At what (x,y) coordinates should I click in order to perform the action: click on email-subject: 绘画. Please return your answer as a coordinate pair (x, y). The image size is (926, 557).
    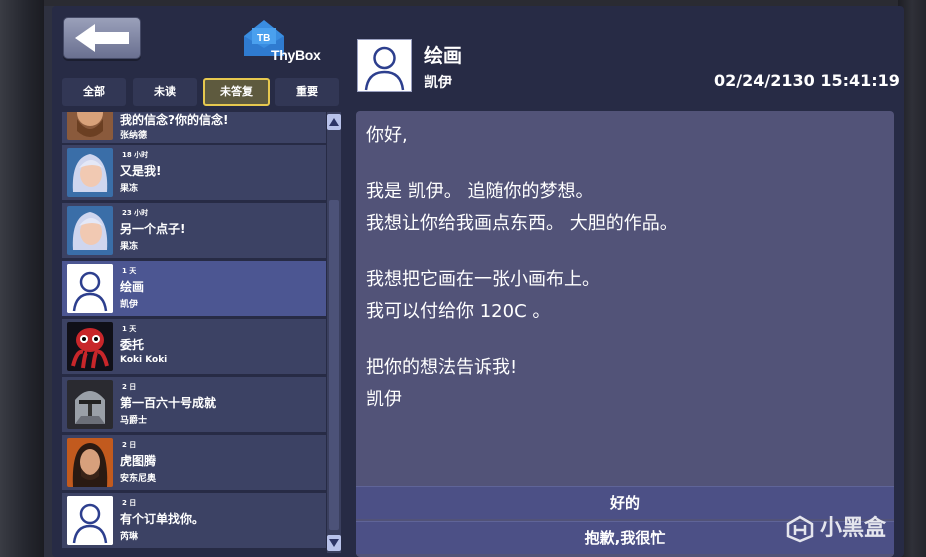
    Looking at the image, I should click on (443, 56).